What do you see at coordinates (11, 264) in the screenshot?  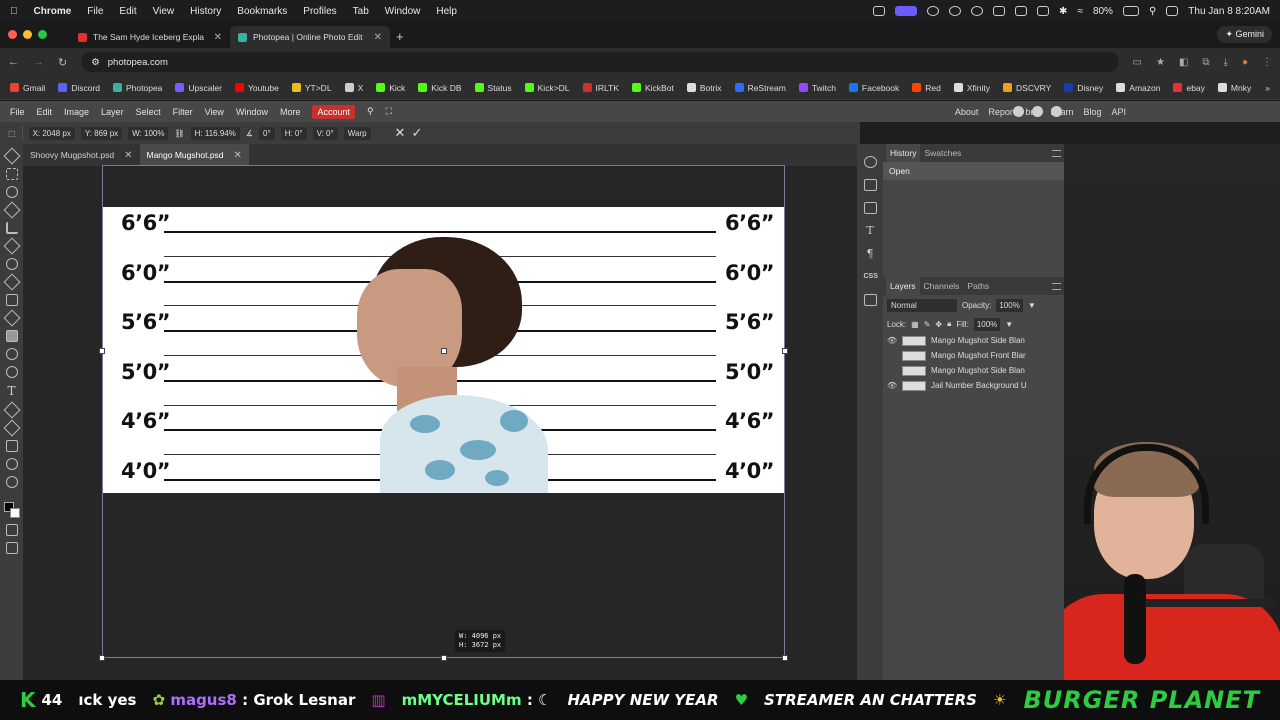 I see `healing-tool-icon` at bounding box center [11, 264].